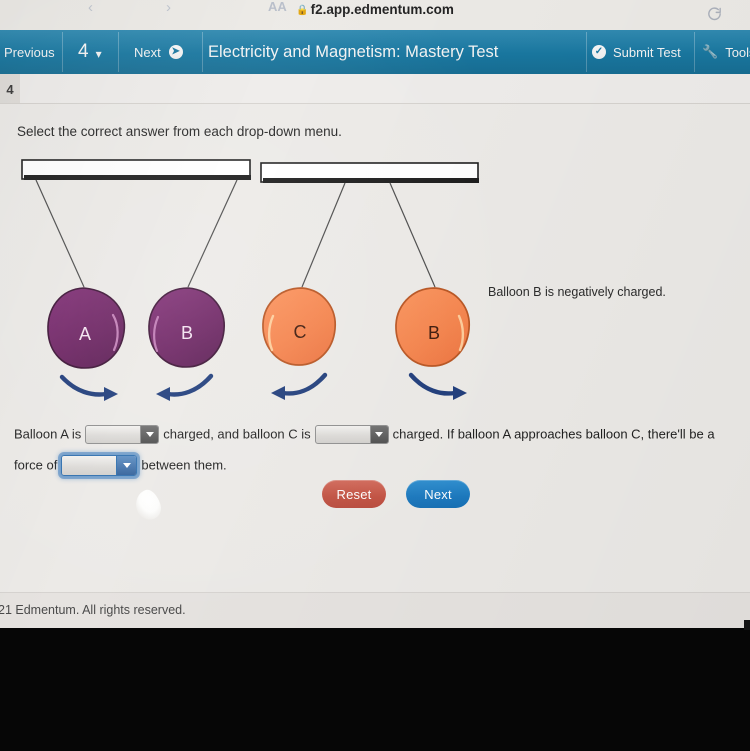  Describe the element at coordinates (300, 332) in the screenshot. I see `svg-text: C` at that location.